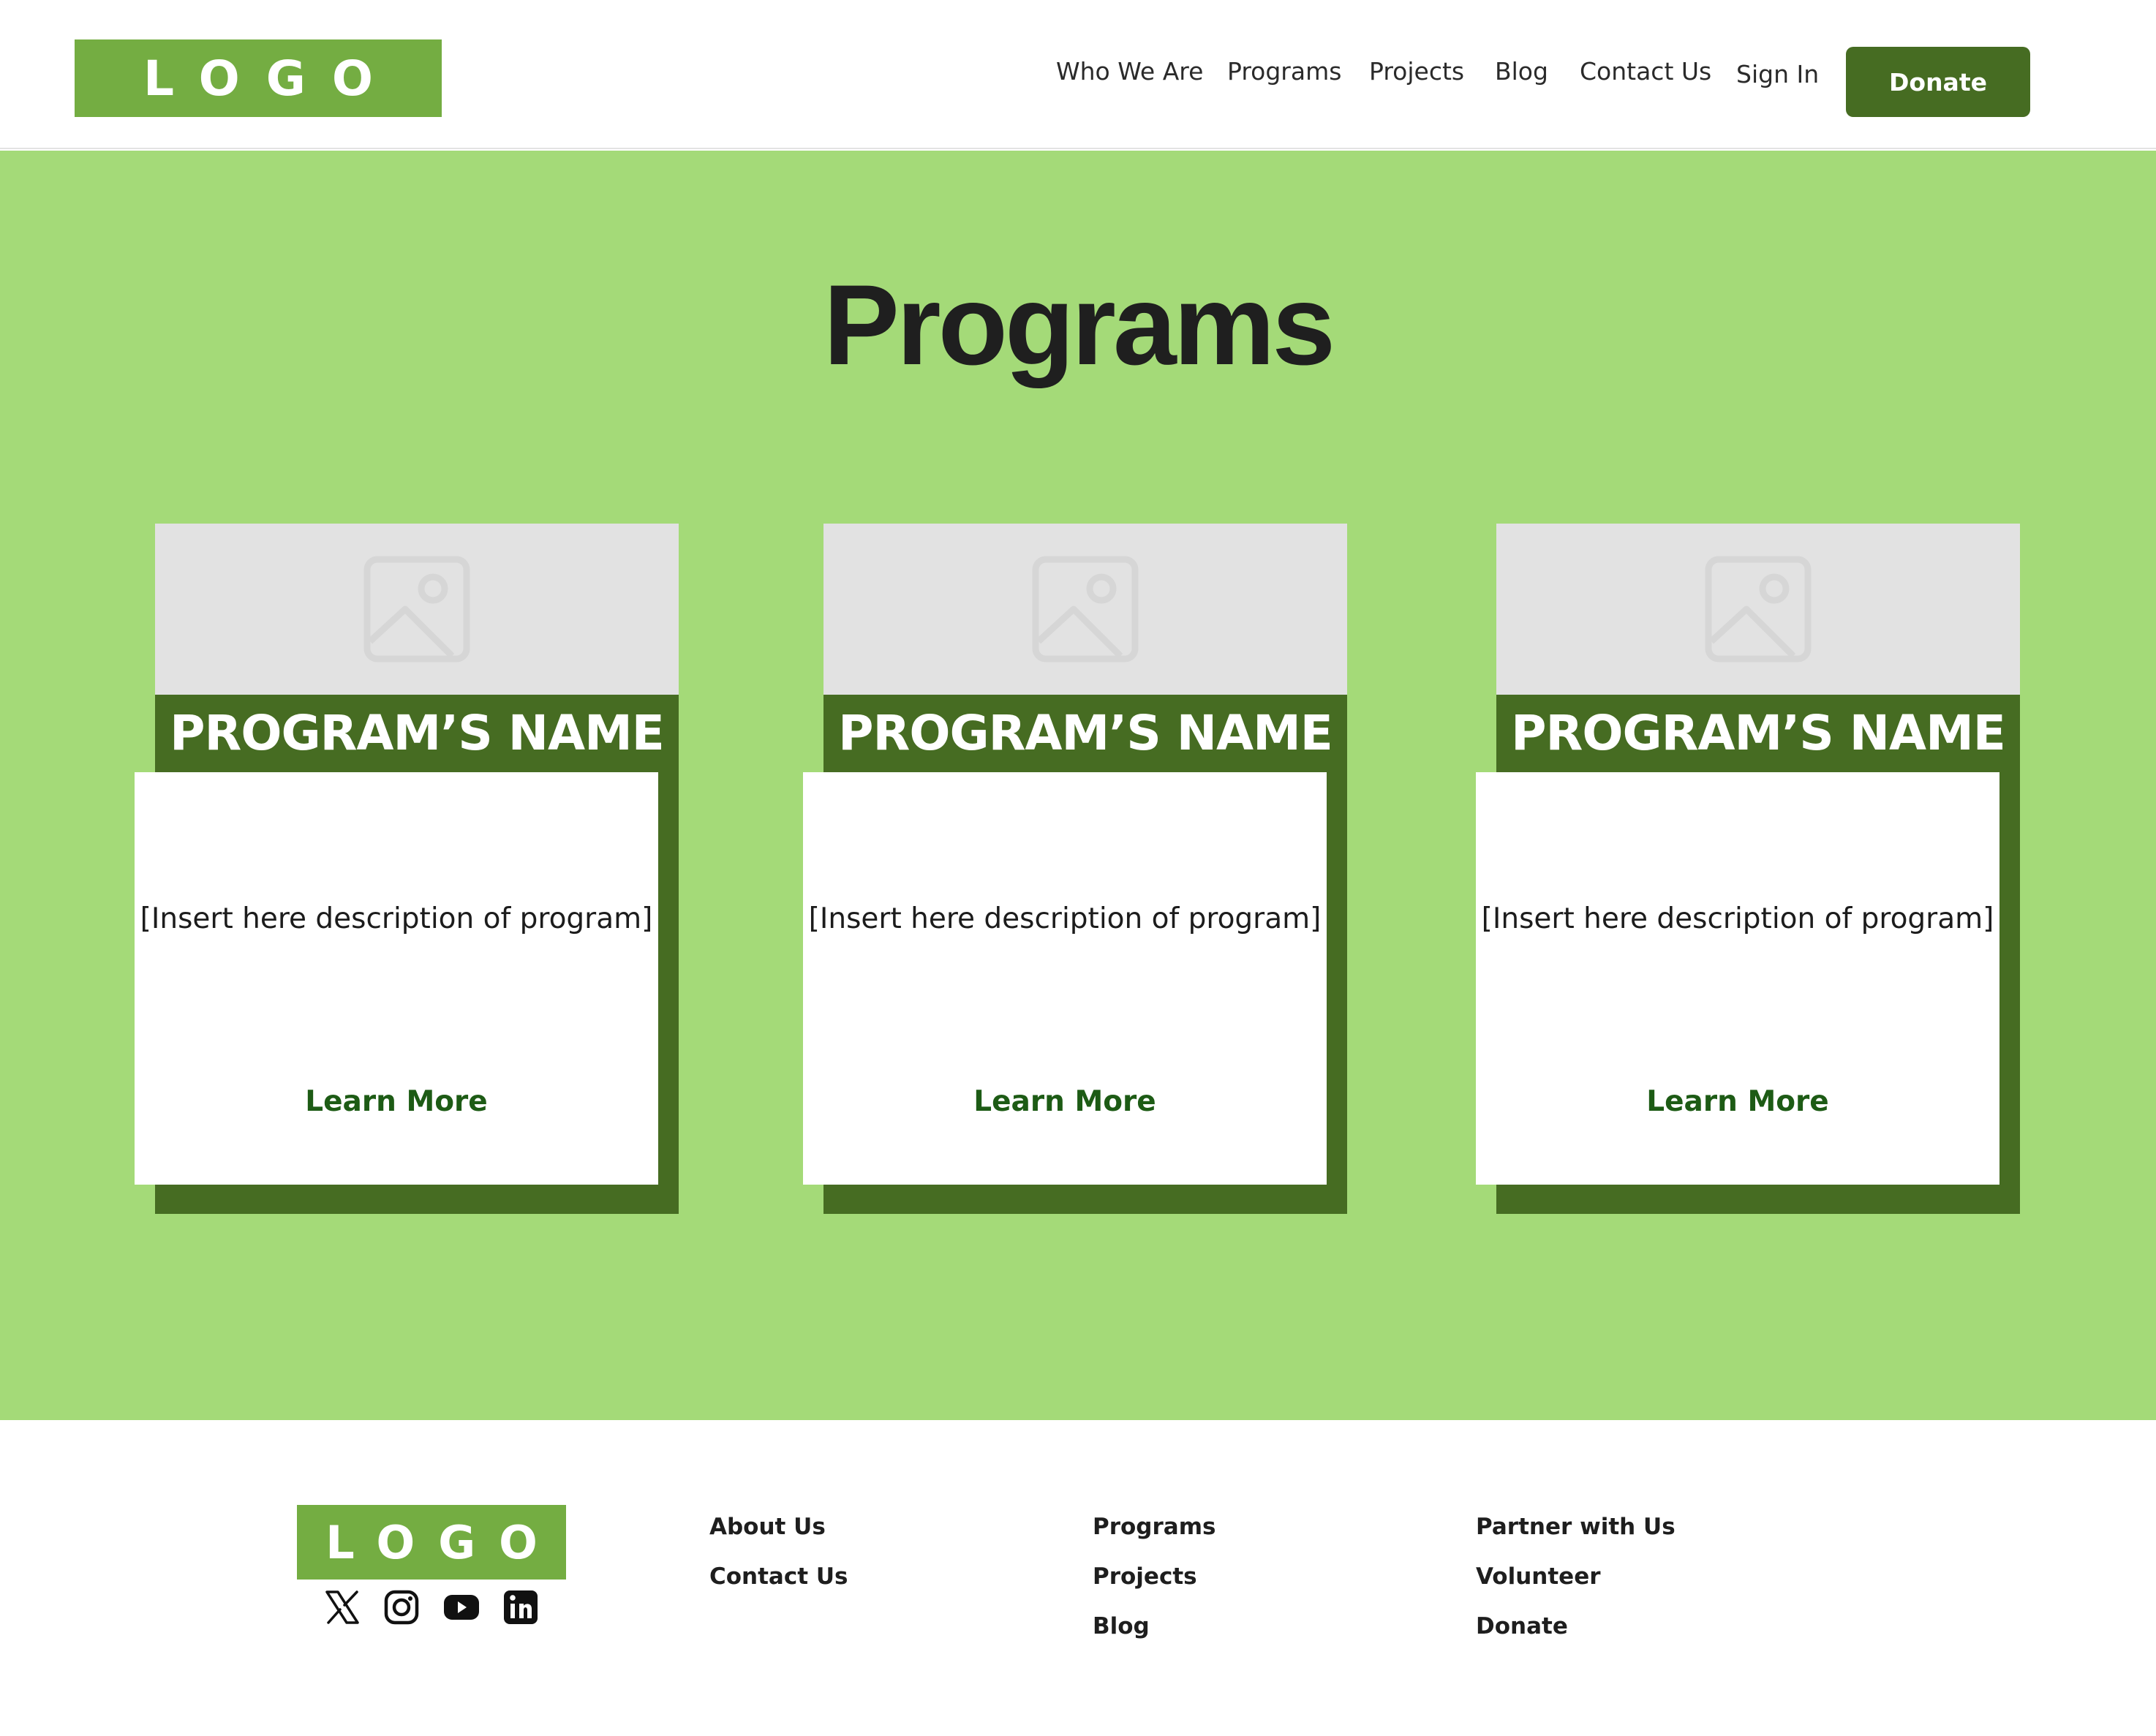 This screenshot has width=2156, height=1736. I want to click on footer-link-volunteer: Volunteer, so click(1576, 1587).